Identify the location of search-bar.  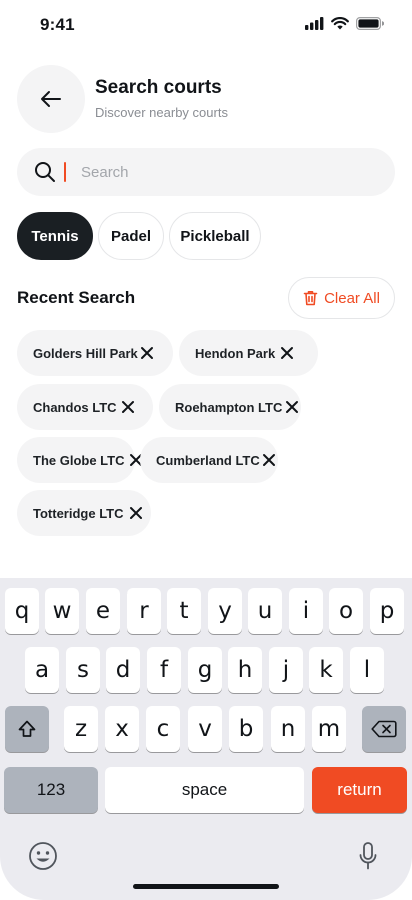
(206, 172).